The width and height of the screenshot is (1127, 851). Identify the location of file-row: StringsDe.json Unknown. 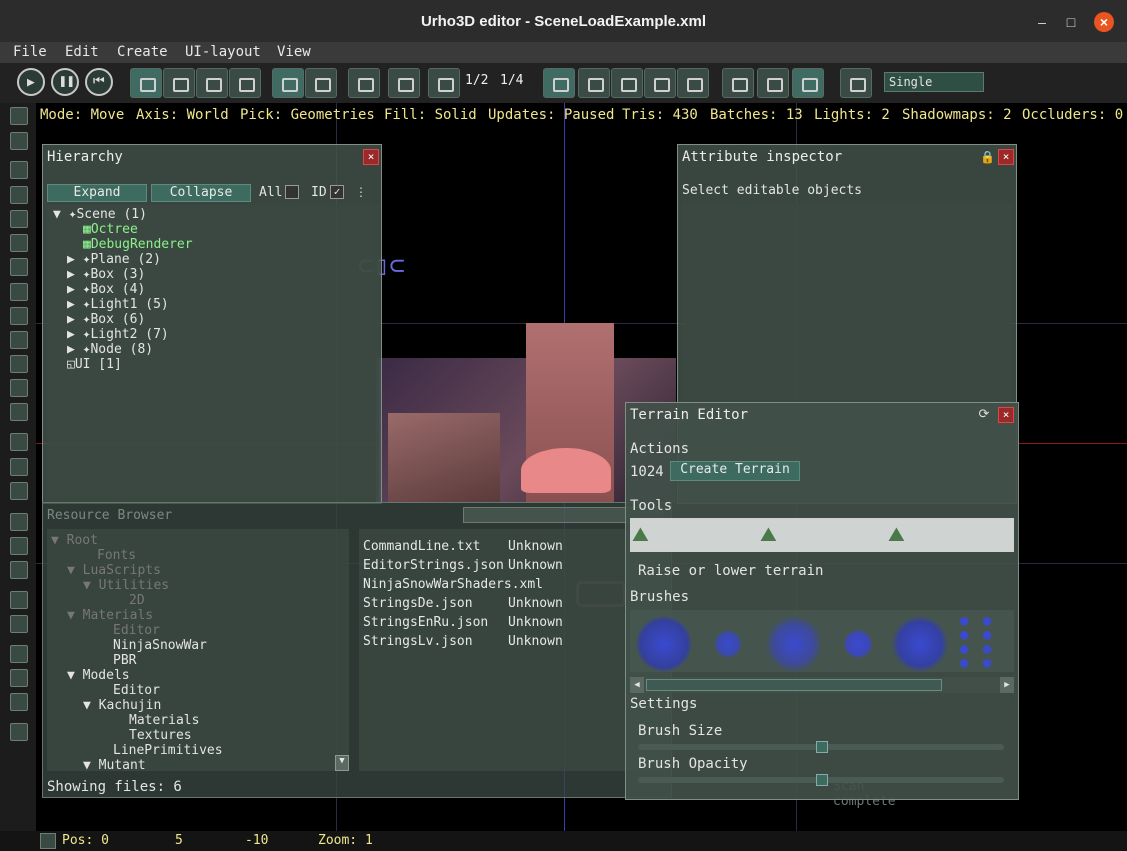
(463, 603).